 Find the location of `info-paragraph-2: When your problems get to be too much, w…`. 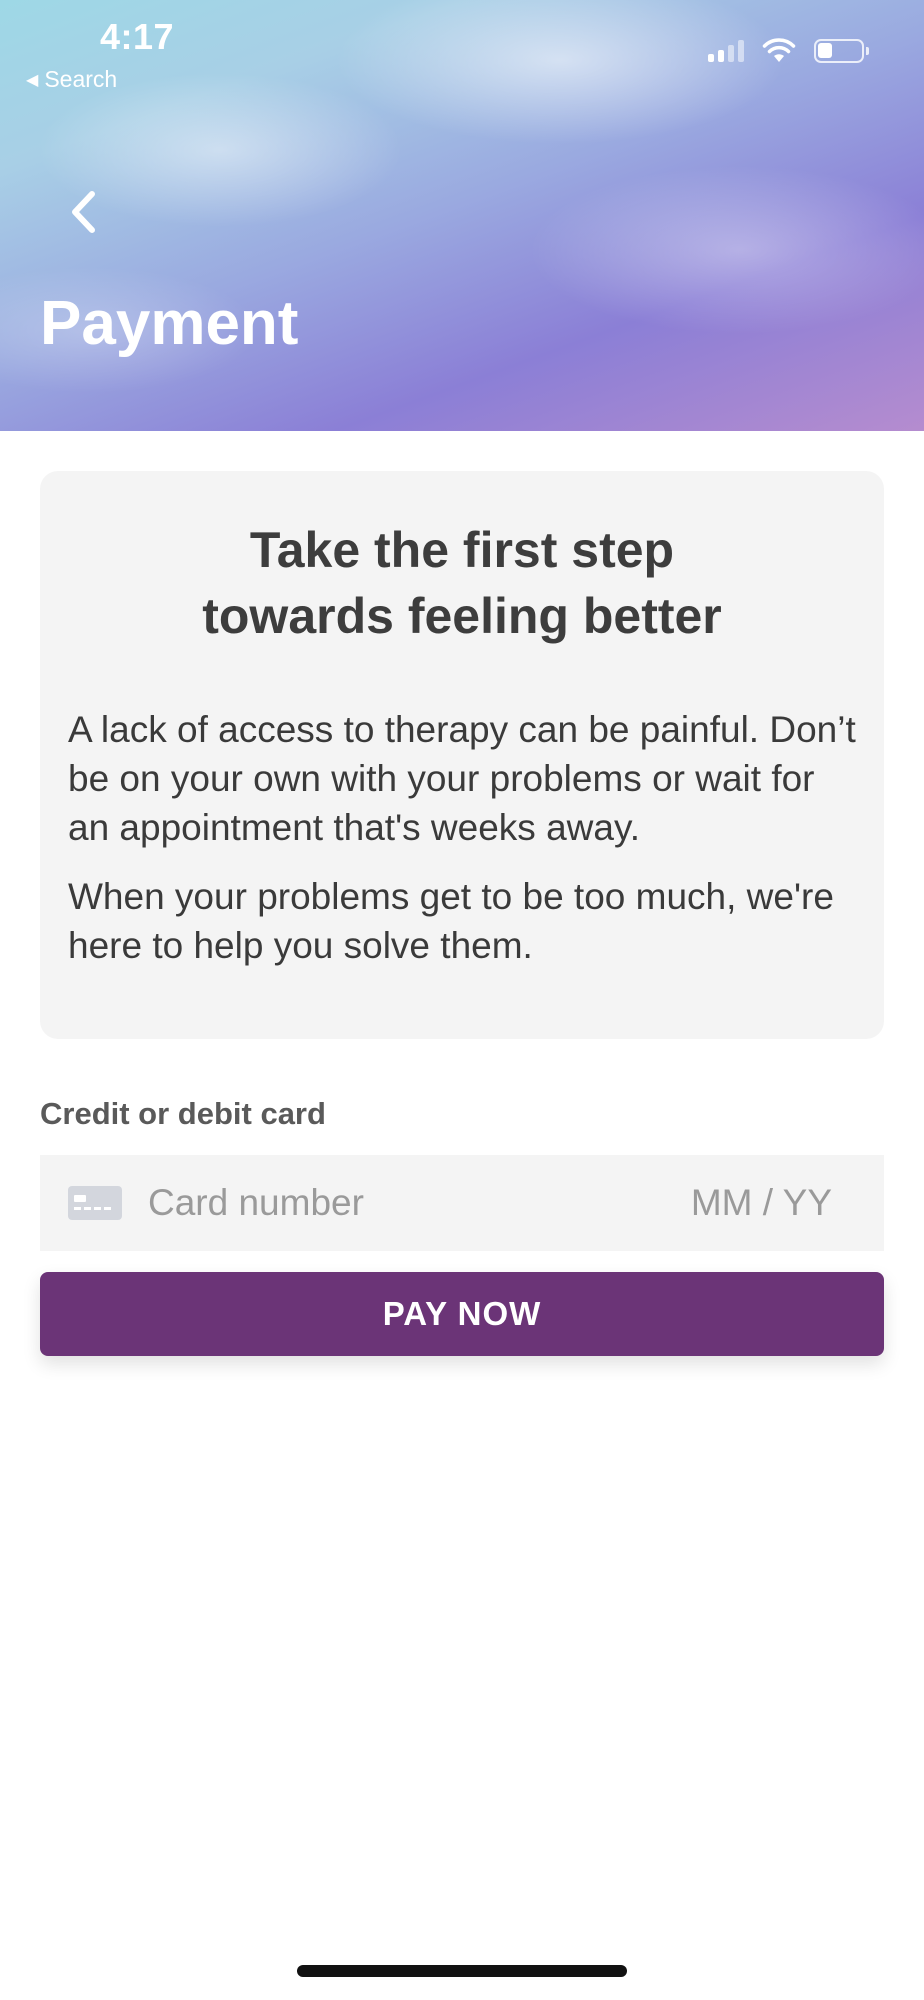

info-paragraph-2: When your problems get to be too much, w… is located at coordinates (451, 921).